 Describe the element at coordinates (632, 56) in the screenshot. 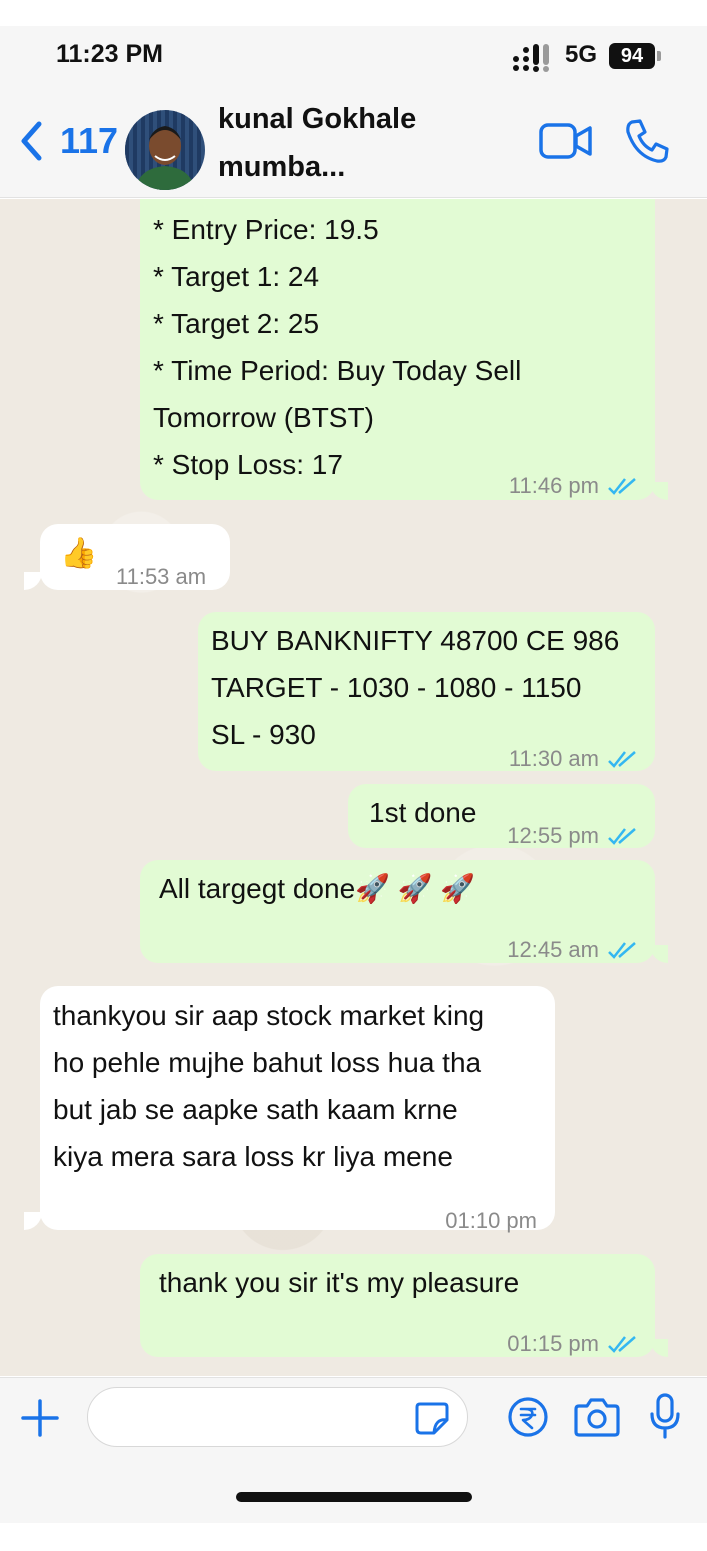

I see `battery-level: 94` at that location.